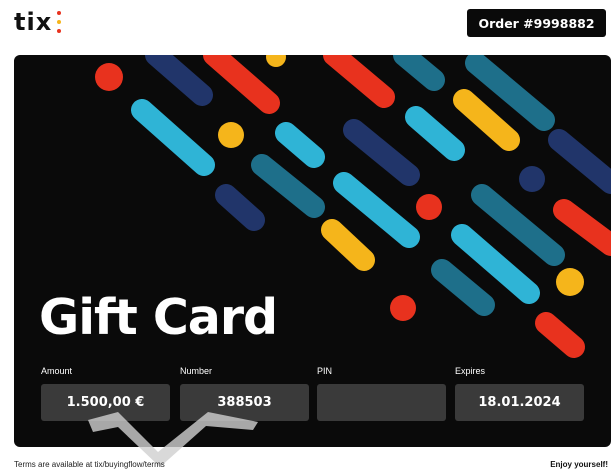 The image size is (611, 471). Describe the element at coordinates (158, 317) in the screenshot. I see `gift-card-title: Gift Card` at that location.